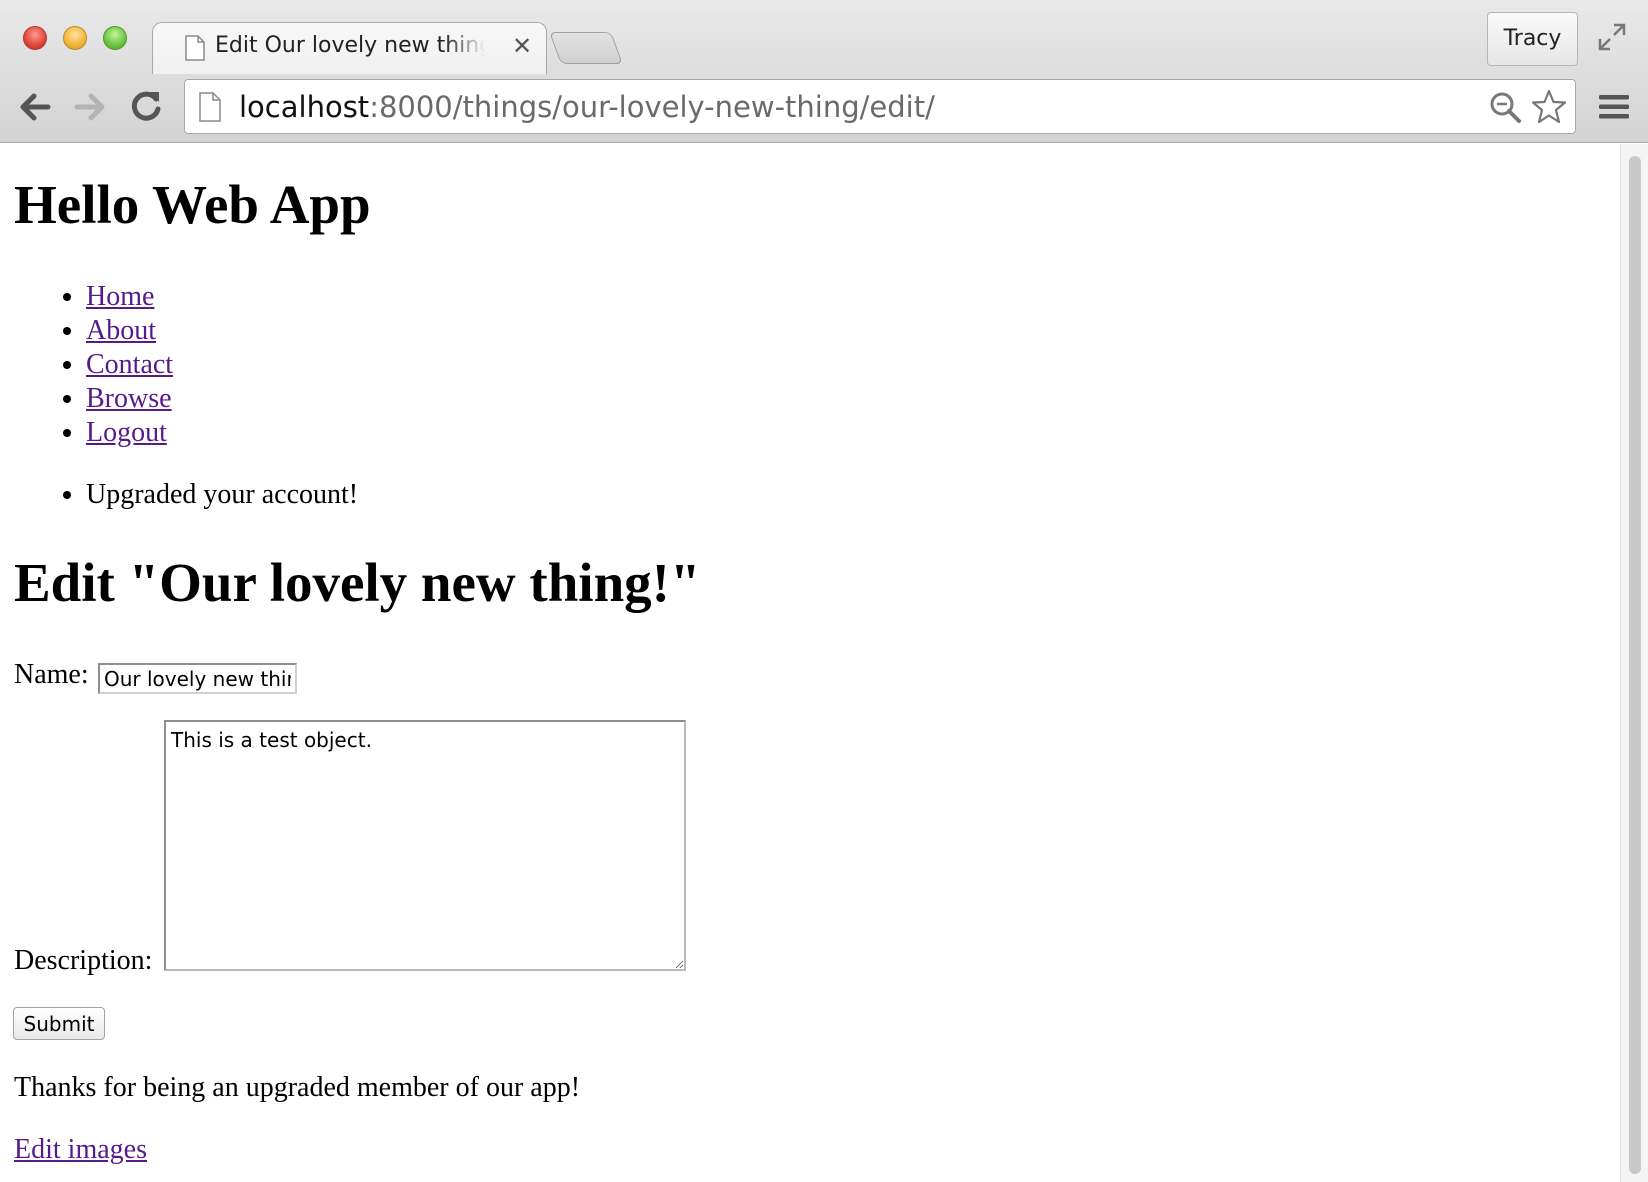 This screenshot has width=1648, height=1182. I want to click on page-heading: Edit "Our lovely new thing!", so click(357, 582).